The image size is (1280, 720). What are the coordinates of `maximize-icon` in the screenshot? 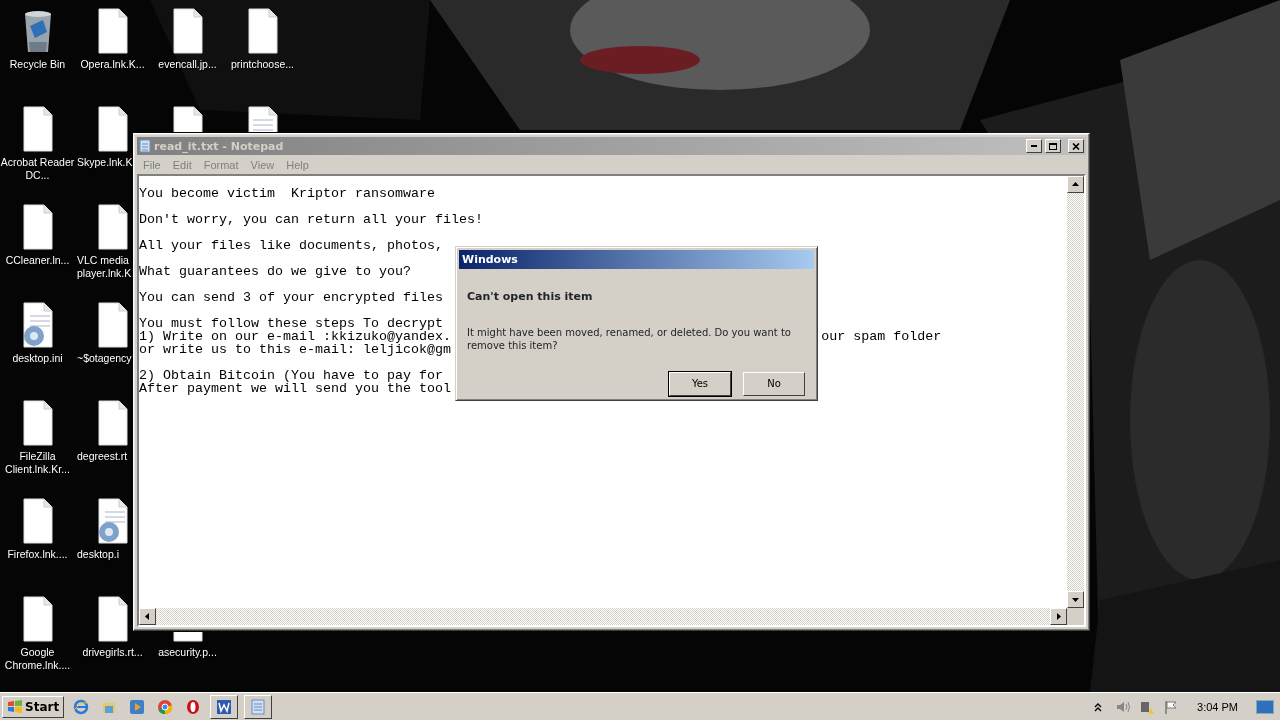 It's located at (1053, 146).